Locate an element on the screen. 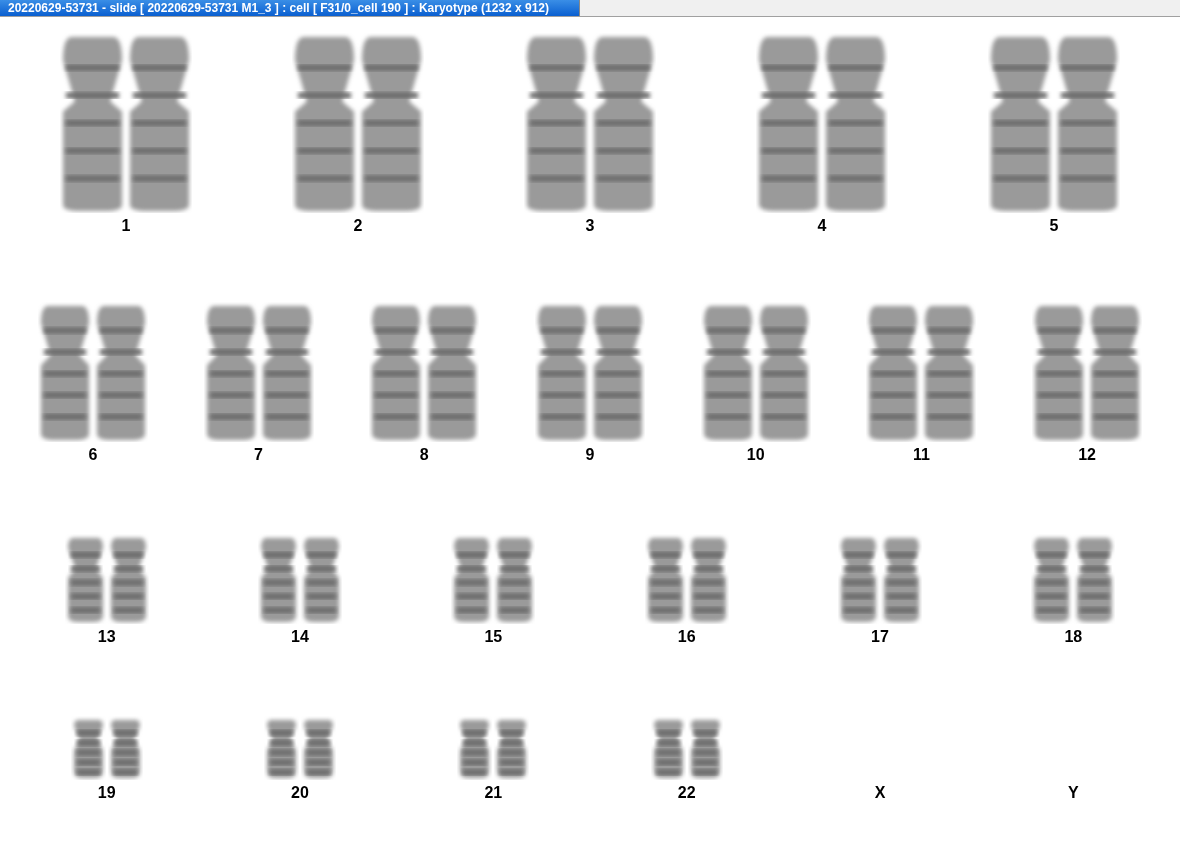 This screenshot has width=1180, height=843. chromosome-number: 2 is located at coordinates (358, 226).